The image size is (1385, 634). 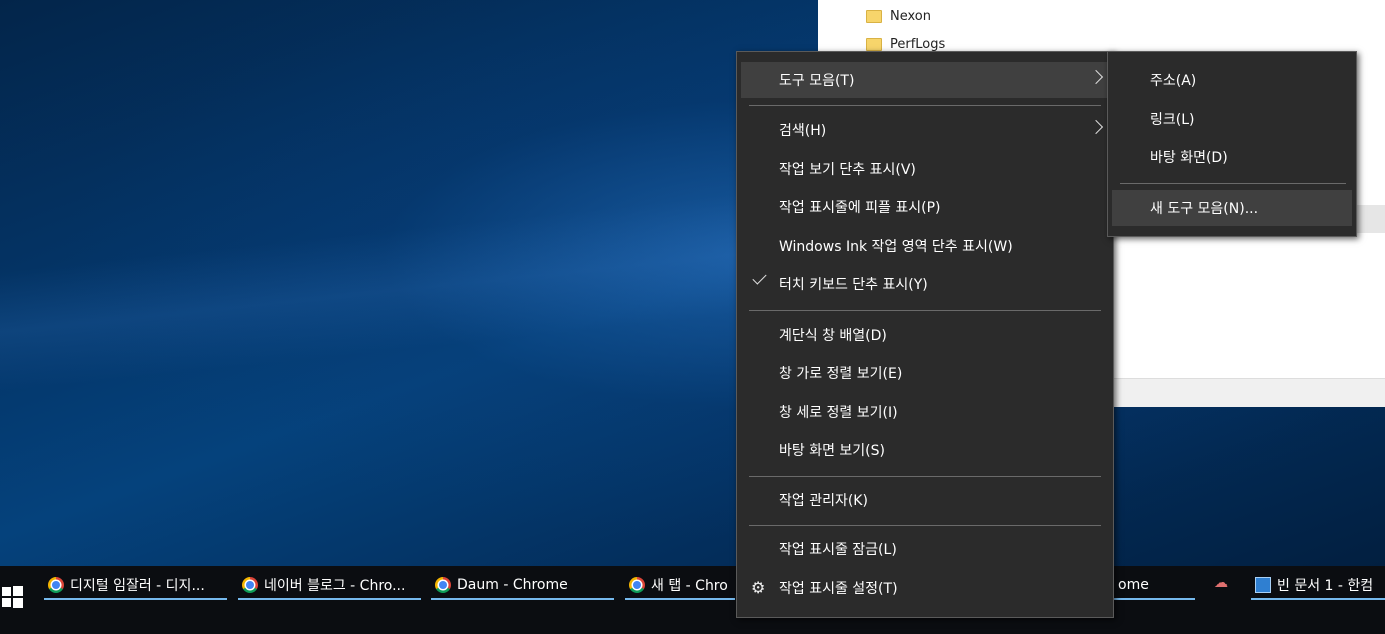 What do you see at coordinates (1173, 81) in the screenshot?
I see `submenu-item-label: 주소(A)` at bounding box center [1173, 81].